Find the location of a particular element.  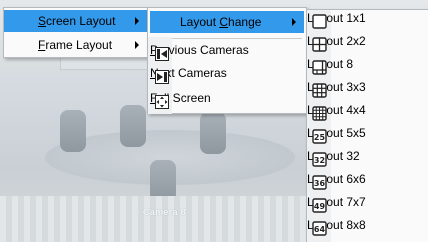

layout-8-icon is located at coordinates (319, 67).